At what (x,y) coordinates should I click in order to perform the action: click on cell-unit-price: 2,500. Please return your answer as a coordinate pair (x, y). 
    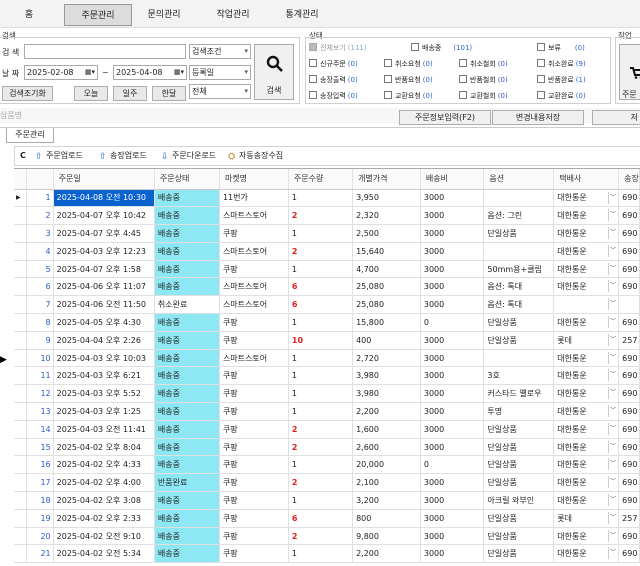
    Looking at the image, I should click on (386, 233).